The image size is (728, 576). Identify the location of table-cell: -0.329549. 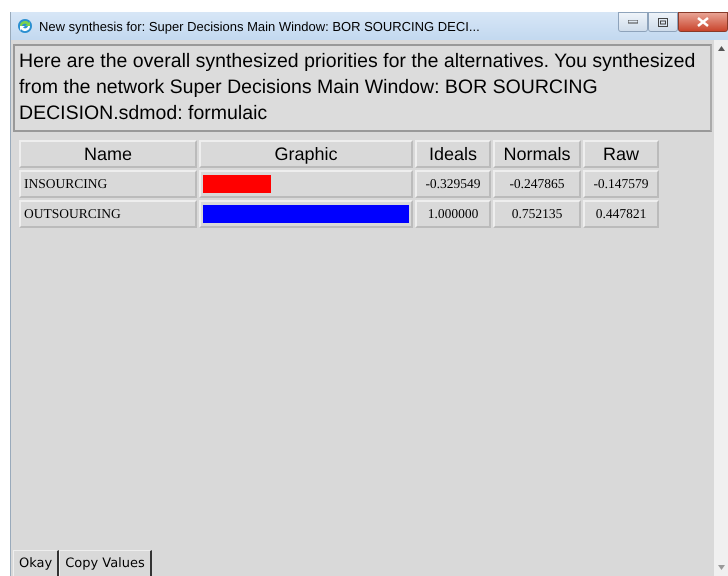
(453, 184).